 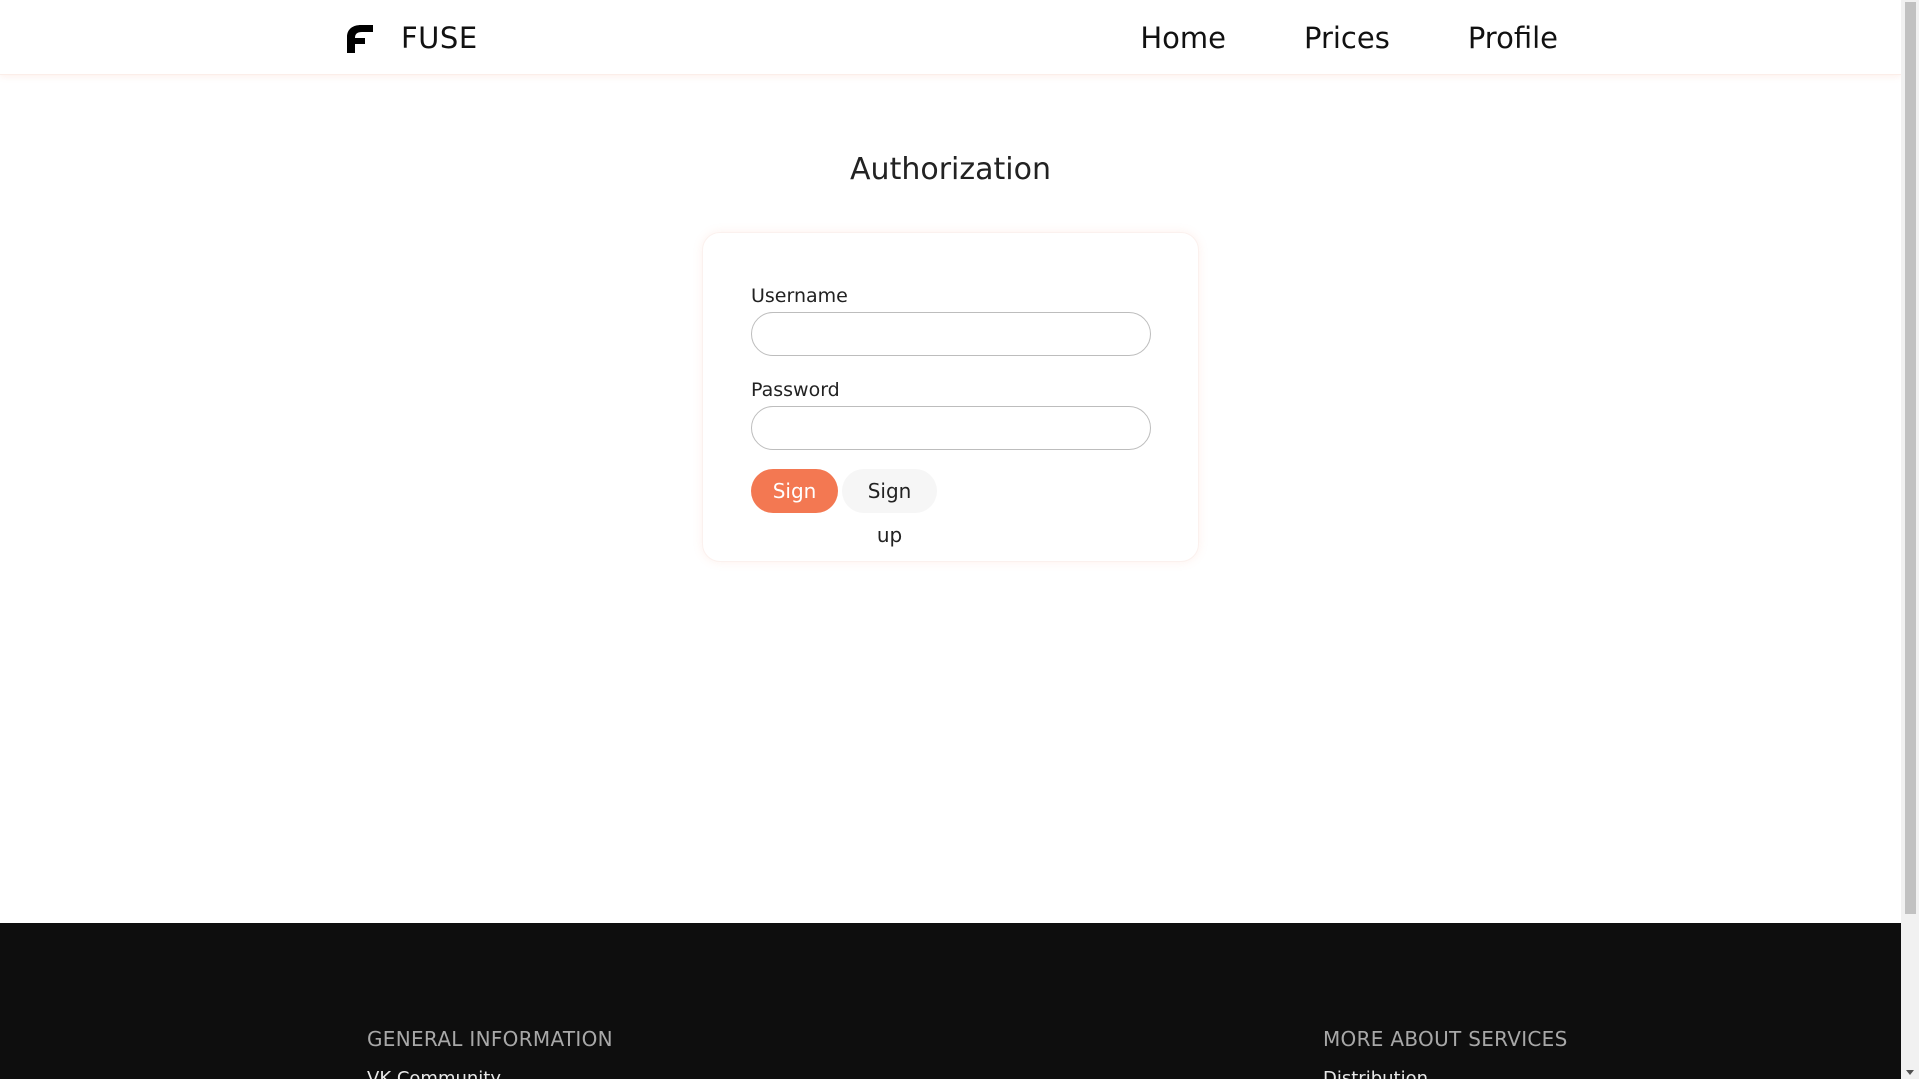 I want to click on site-header: FUSE Home Prices Profile, so click(x=950, y=37).